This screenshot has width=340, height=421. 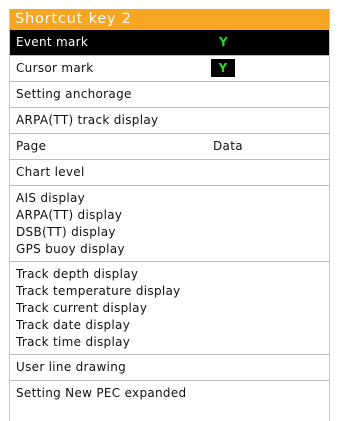 I want to click on menu-item-label: Page, so click(x=31, y=146).